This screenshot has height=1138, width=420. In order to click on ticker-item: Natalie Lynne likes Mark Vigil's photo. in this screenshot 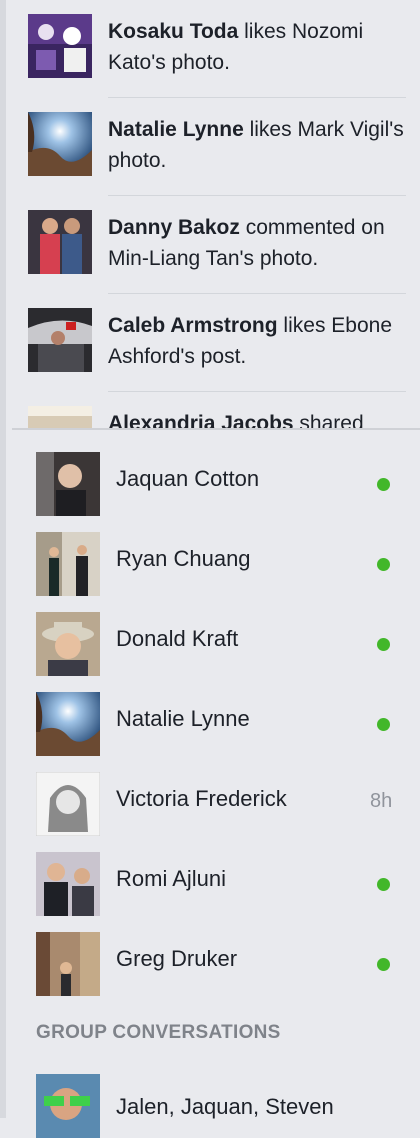, I will do `click(216, 147)`.